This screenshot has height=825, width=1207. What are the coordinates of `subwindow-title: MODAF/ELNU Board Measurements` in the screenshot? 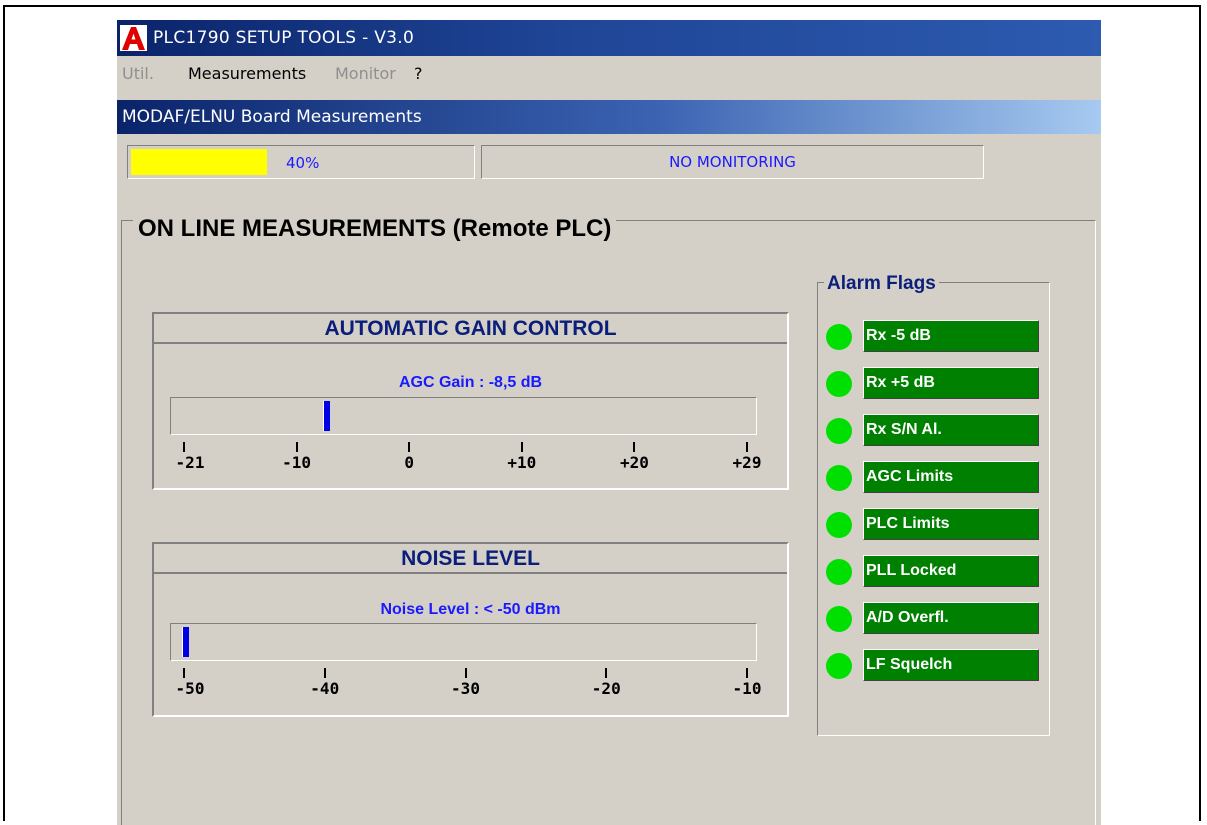 It's located at (272, 117).